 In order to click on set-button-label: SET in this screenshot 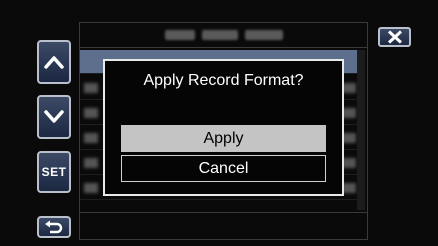, I will do `click(54, 172)`.